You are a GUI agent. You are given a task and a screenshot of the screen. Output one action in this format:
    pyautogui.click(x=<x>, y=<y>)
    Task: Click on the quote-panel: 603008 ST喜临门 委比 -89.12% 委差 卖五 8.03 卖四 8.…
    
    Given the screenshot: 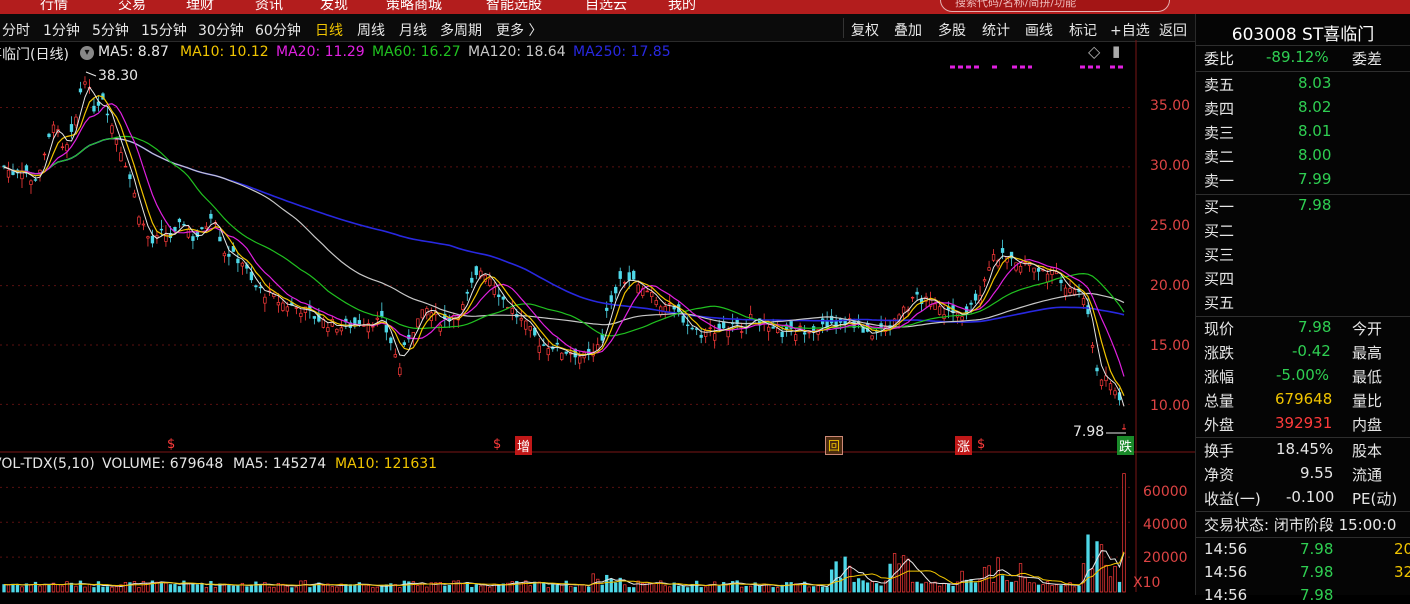 What is the action you would take?
    pyautogui.click(x=1303, y=309)
    